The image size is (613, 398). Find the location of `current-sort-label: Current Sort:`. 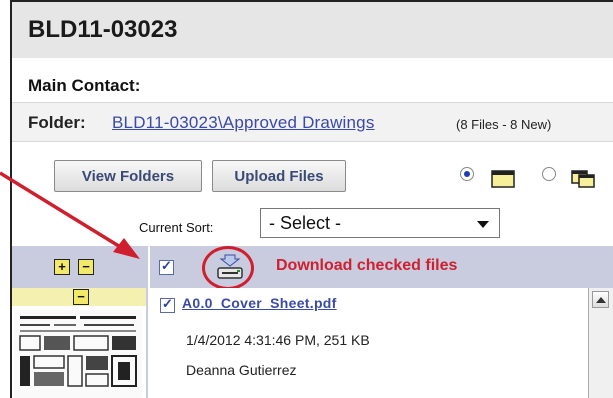

current-sort-label: Current Sort: is located at coordinates (176, 227).